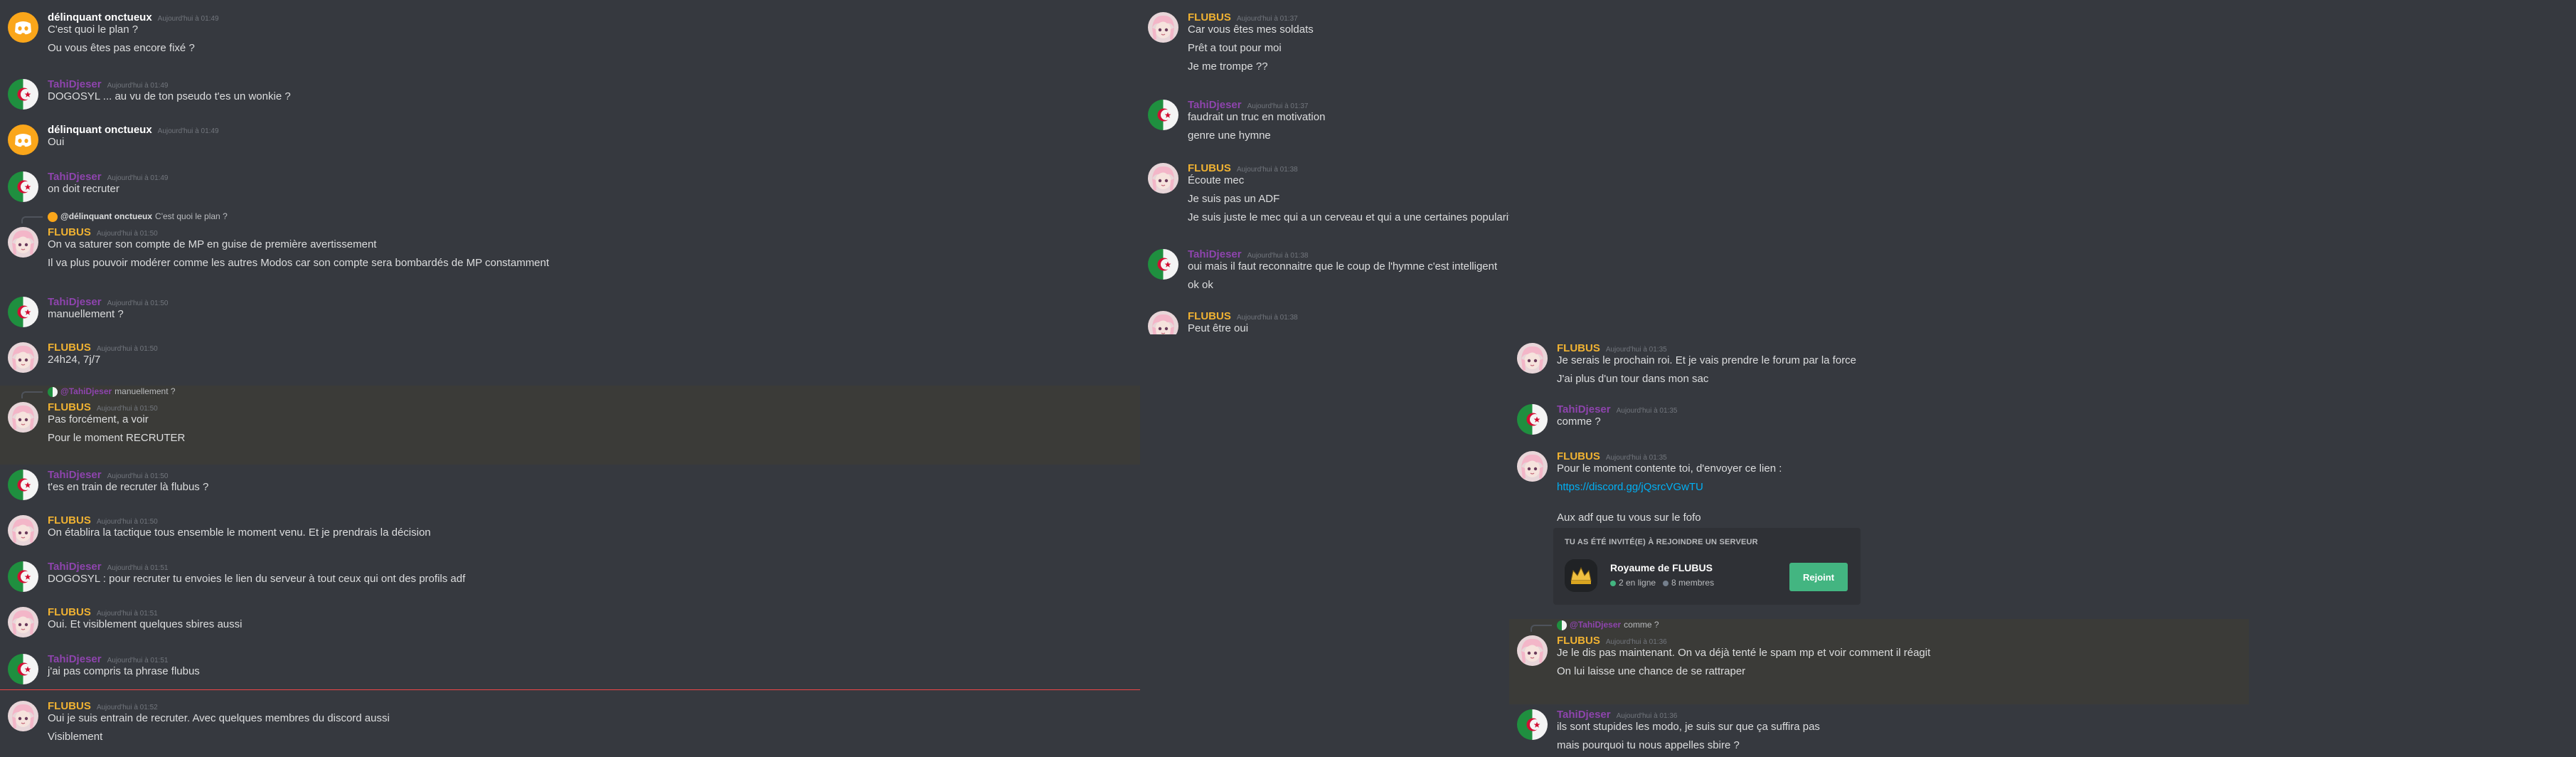 This screenshot has width=2576, height=757. I want to click on timestamp: Aujourd'hui à 01:38, so click(1267, 318).